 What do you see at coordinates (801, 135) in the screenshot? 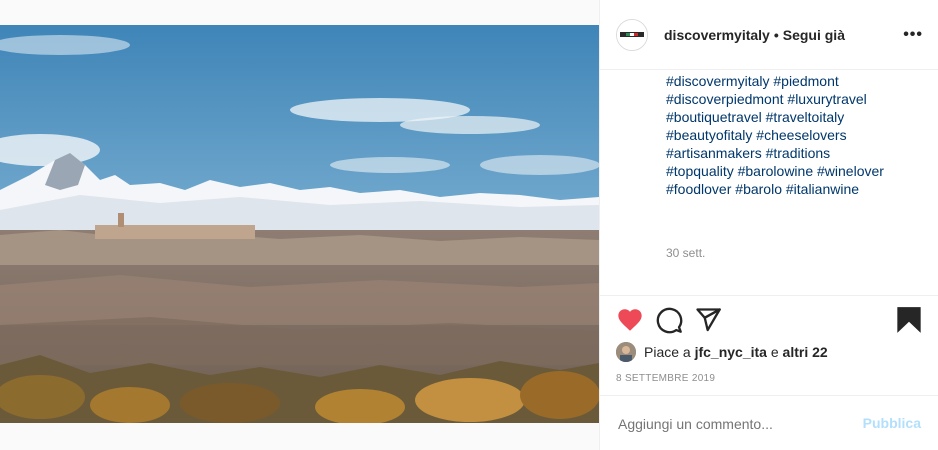
I see `hashtag-link: #cheeselovers` at bounding box center [801, 135].